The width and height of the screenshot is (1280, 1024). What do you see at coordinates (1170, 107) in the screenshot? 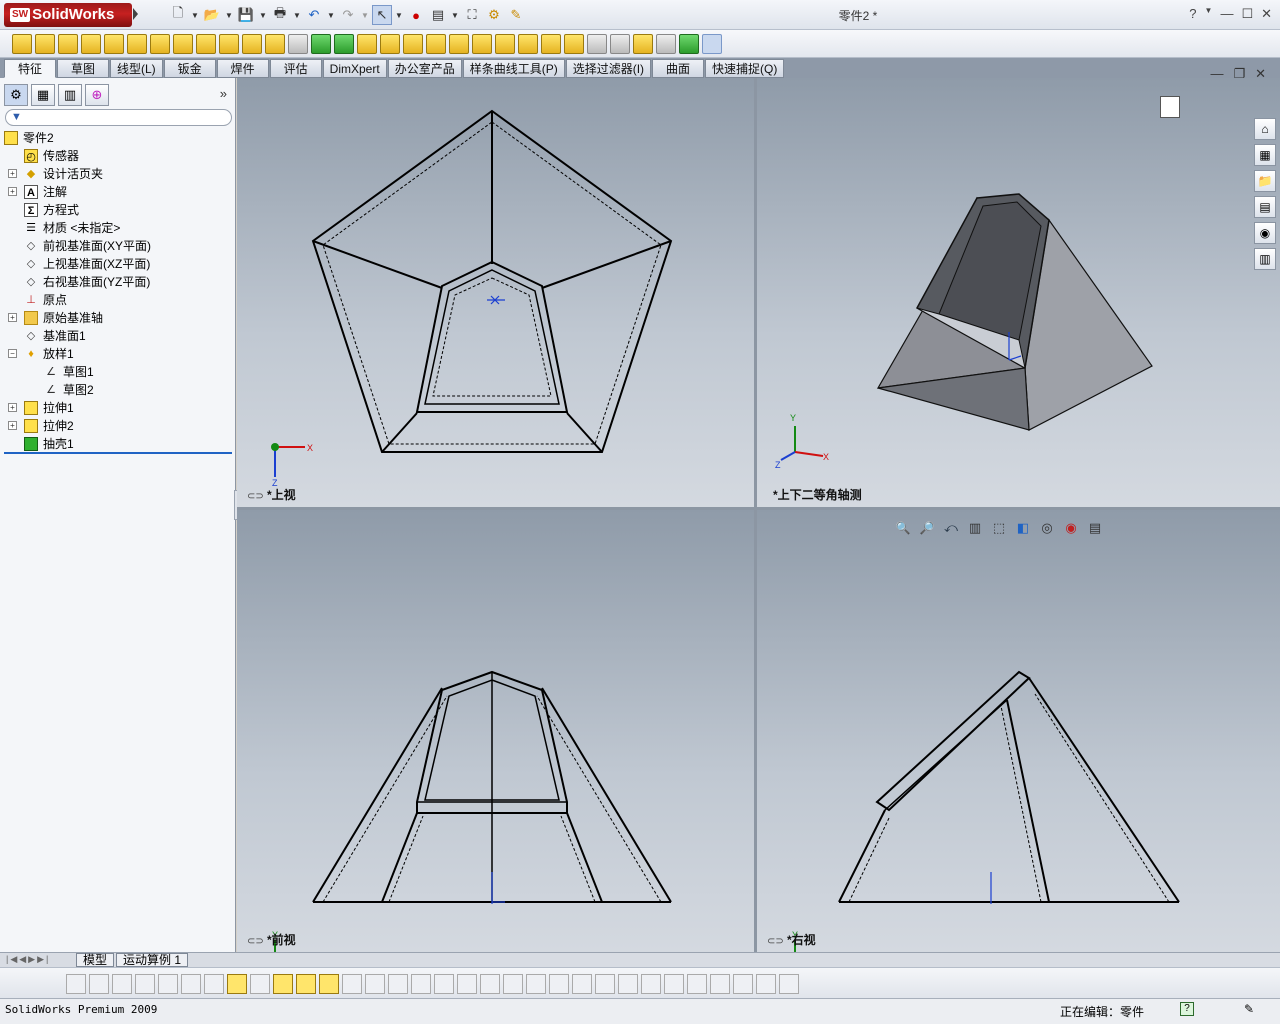
I see `document-icon` at bounding box center [1170, 107].